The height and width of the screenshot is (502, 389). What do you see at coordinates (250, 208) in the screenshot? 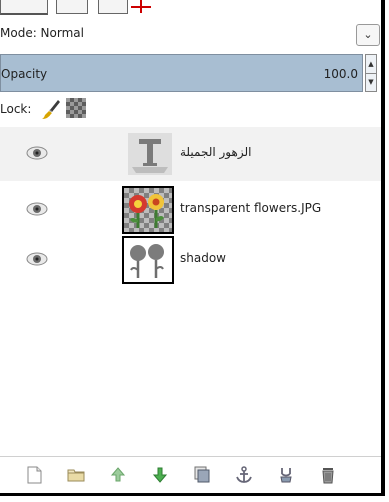
I see `layer-name: transparent flowers.JPG` at bounding box center [250, 208].